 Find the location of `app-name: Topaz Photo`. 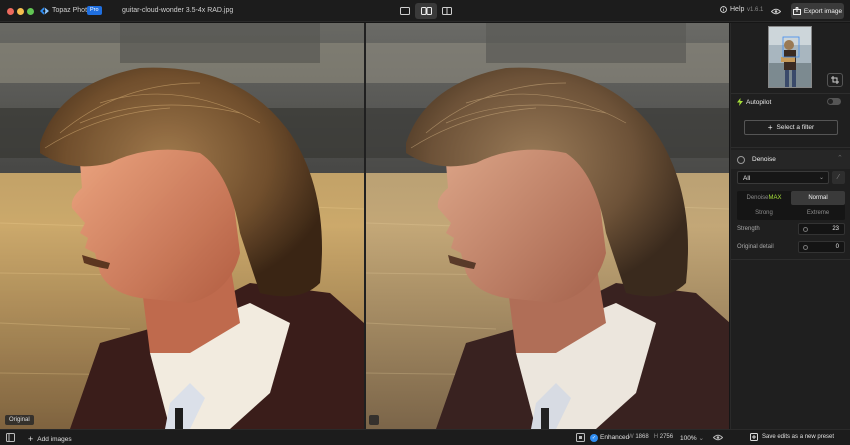

app-name: Topaz Photo is located at coordinates (71, 10).